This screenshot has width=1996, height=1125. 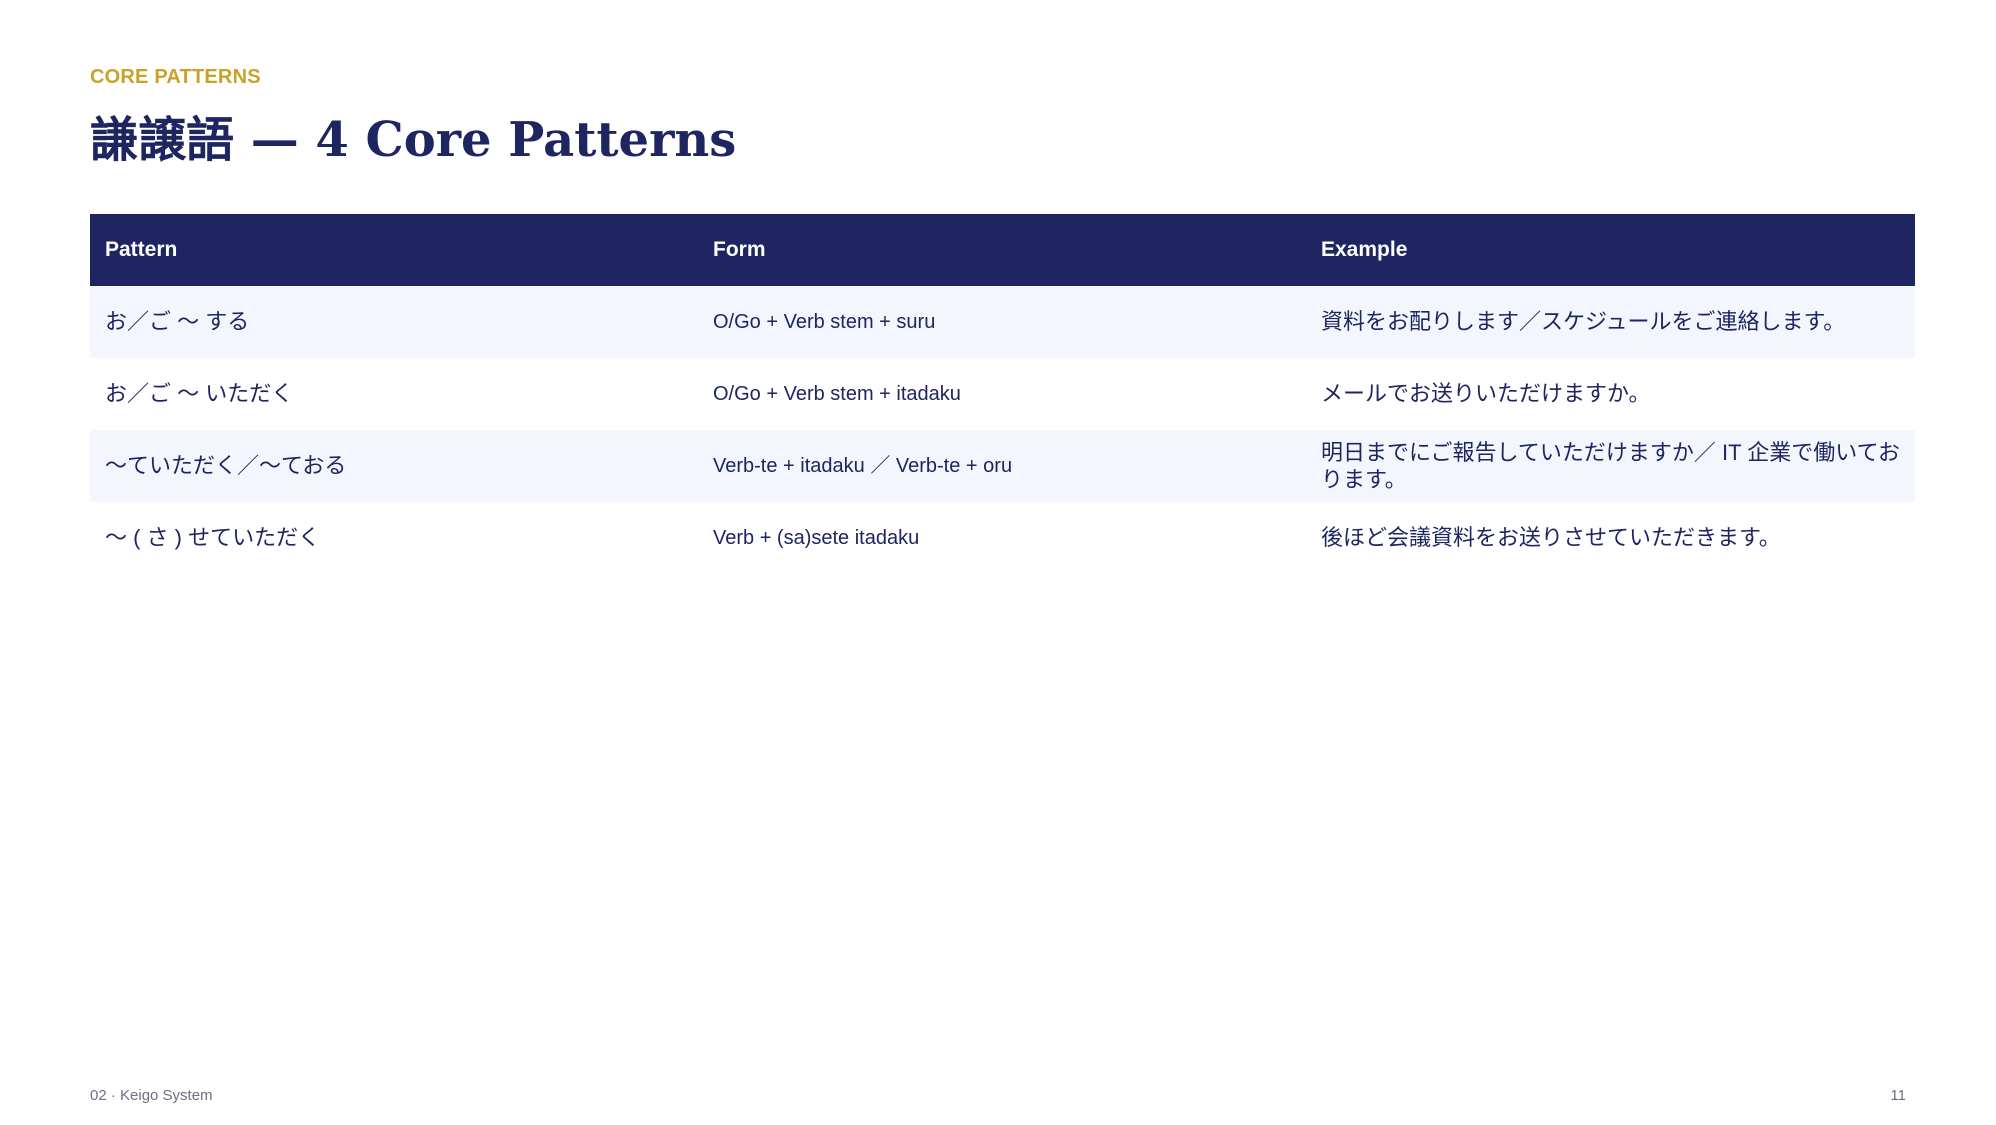 What do you see at coordinates (1551, 538) in the screenshot?
I see `example-cell: 後ほど会議資料をお送りさせていただきます。` at bounding box center [1551, 538].